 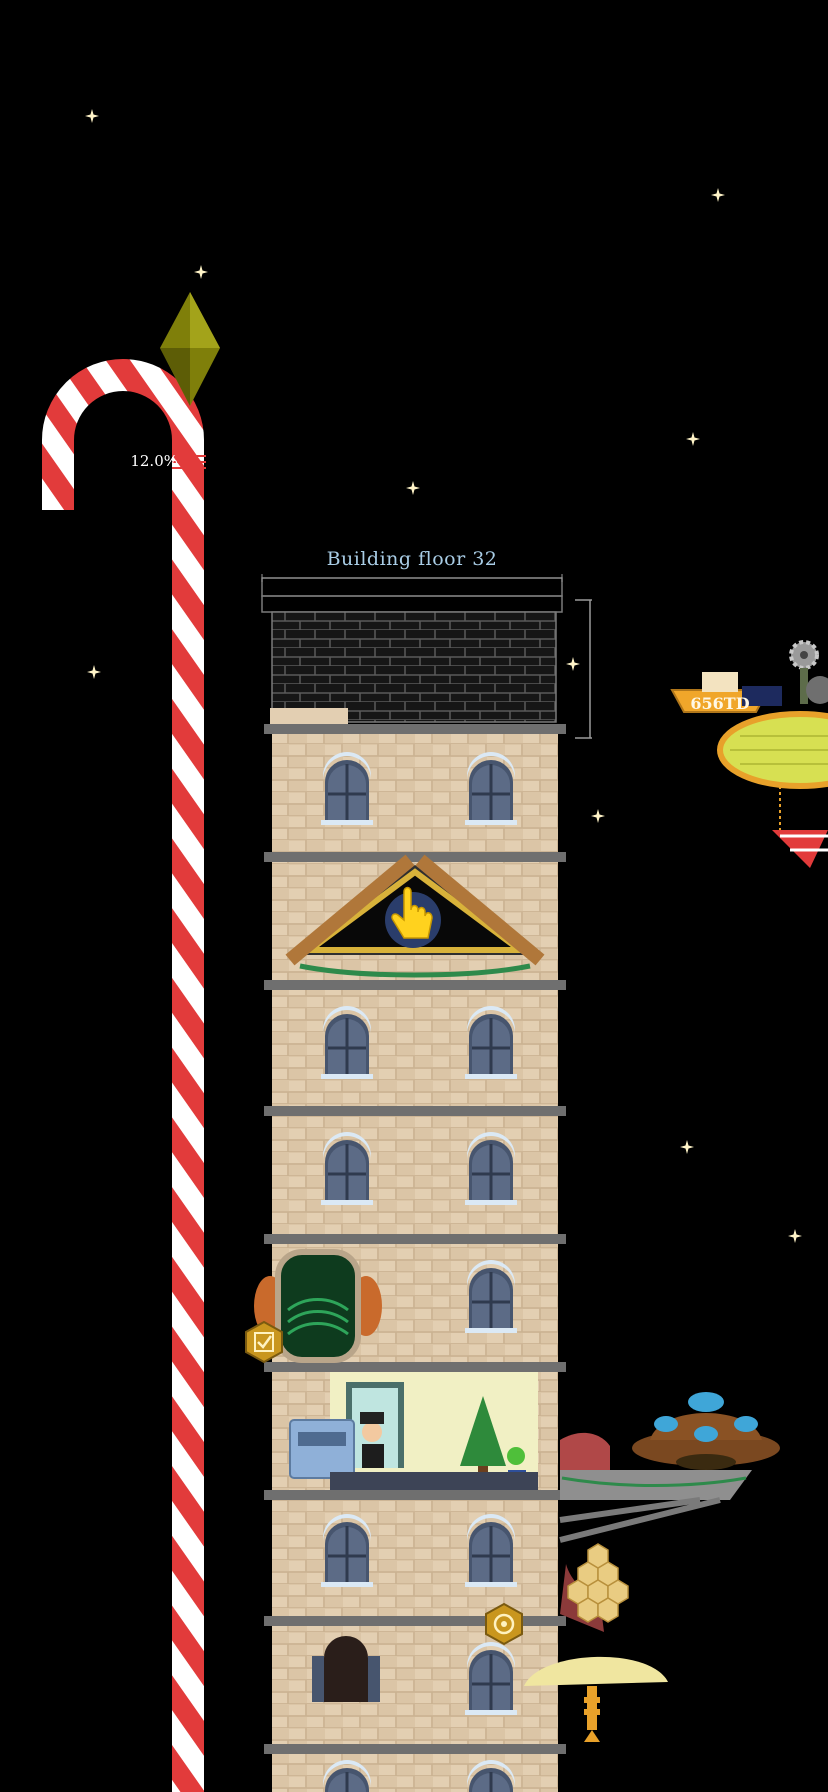 I want to click on checkmark-hex-badge-icon, so click(x=264, y=1342).